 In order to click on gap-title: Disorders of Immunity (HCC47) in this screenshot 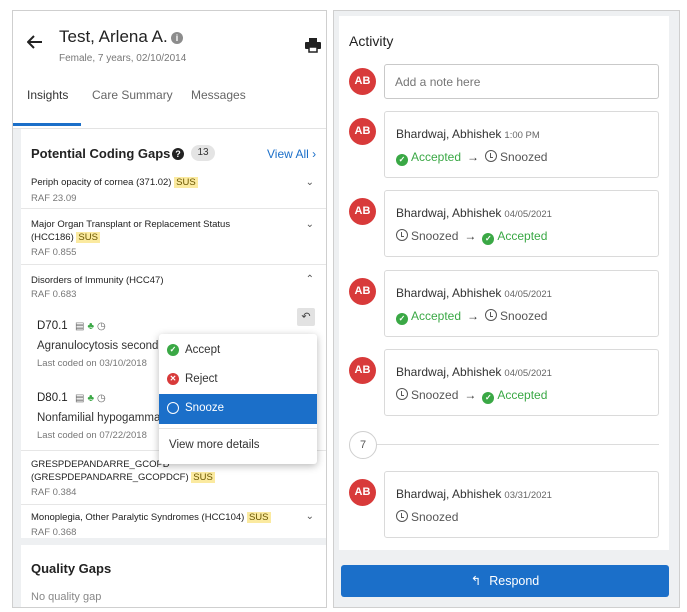, I will do `click(97, 280)`.